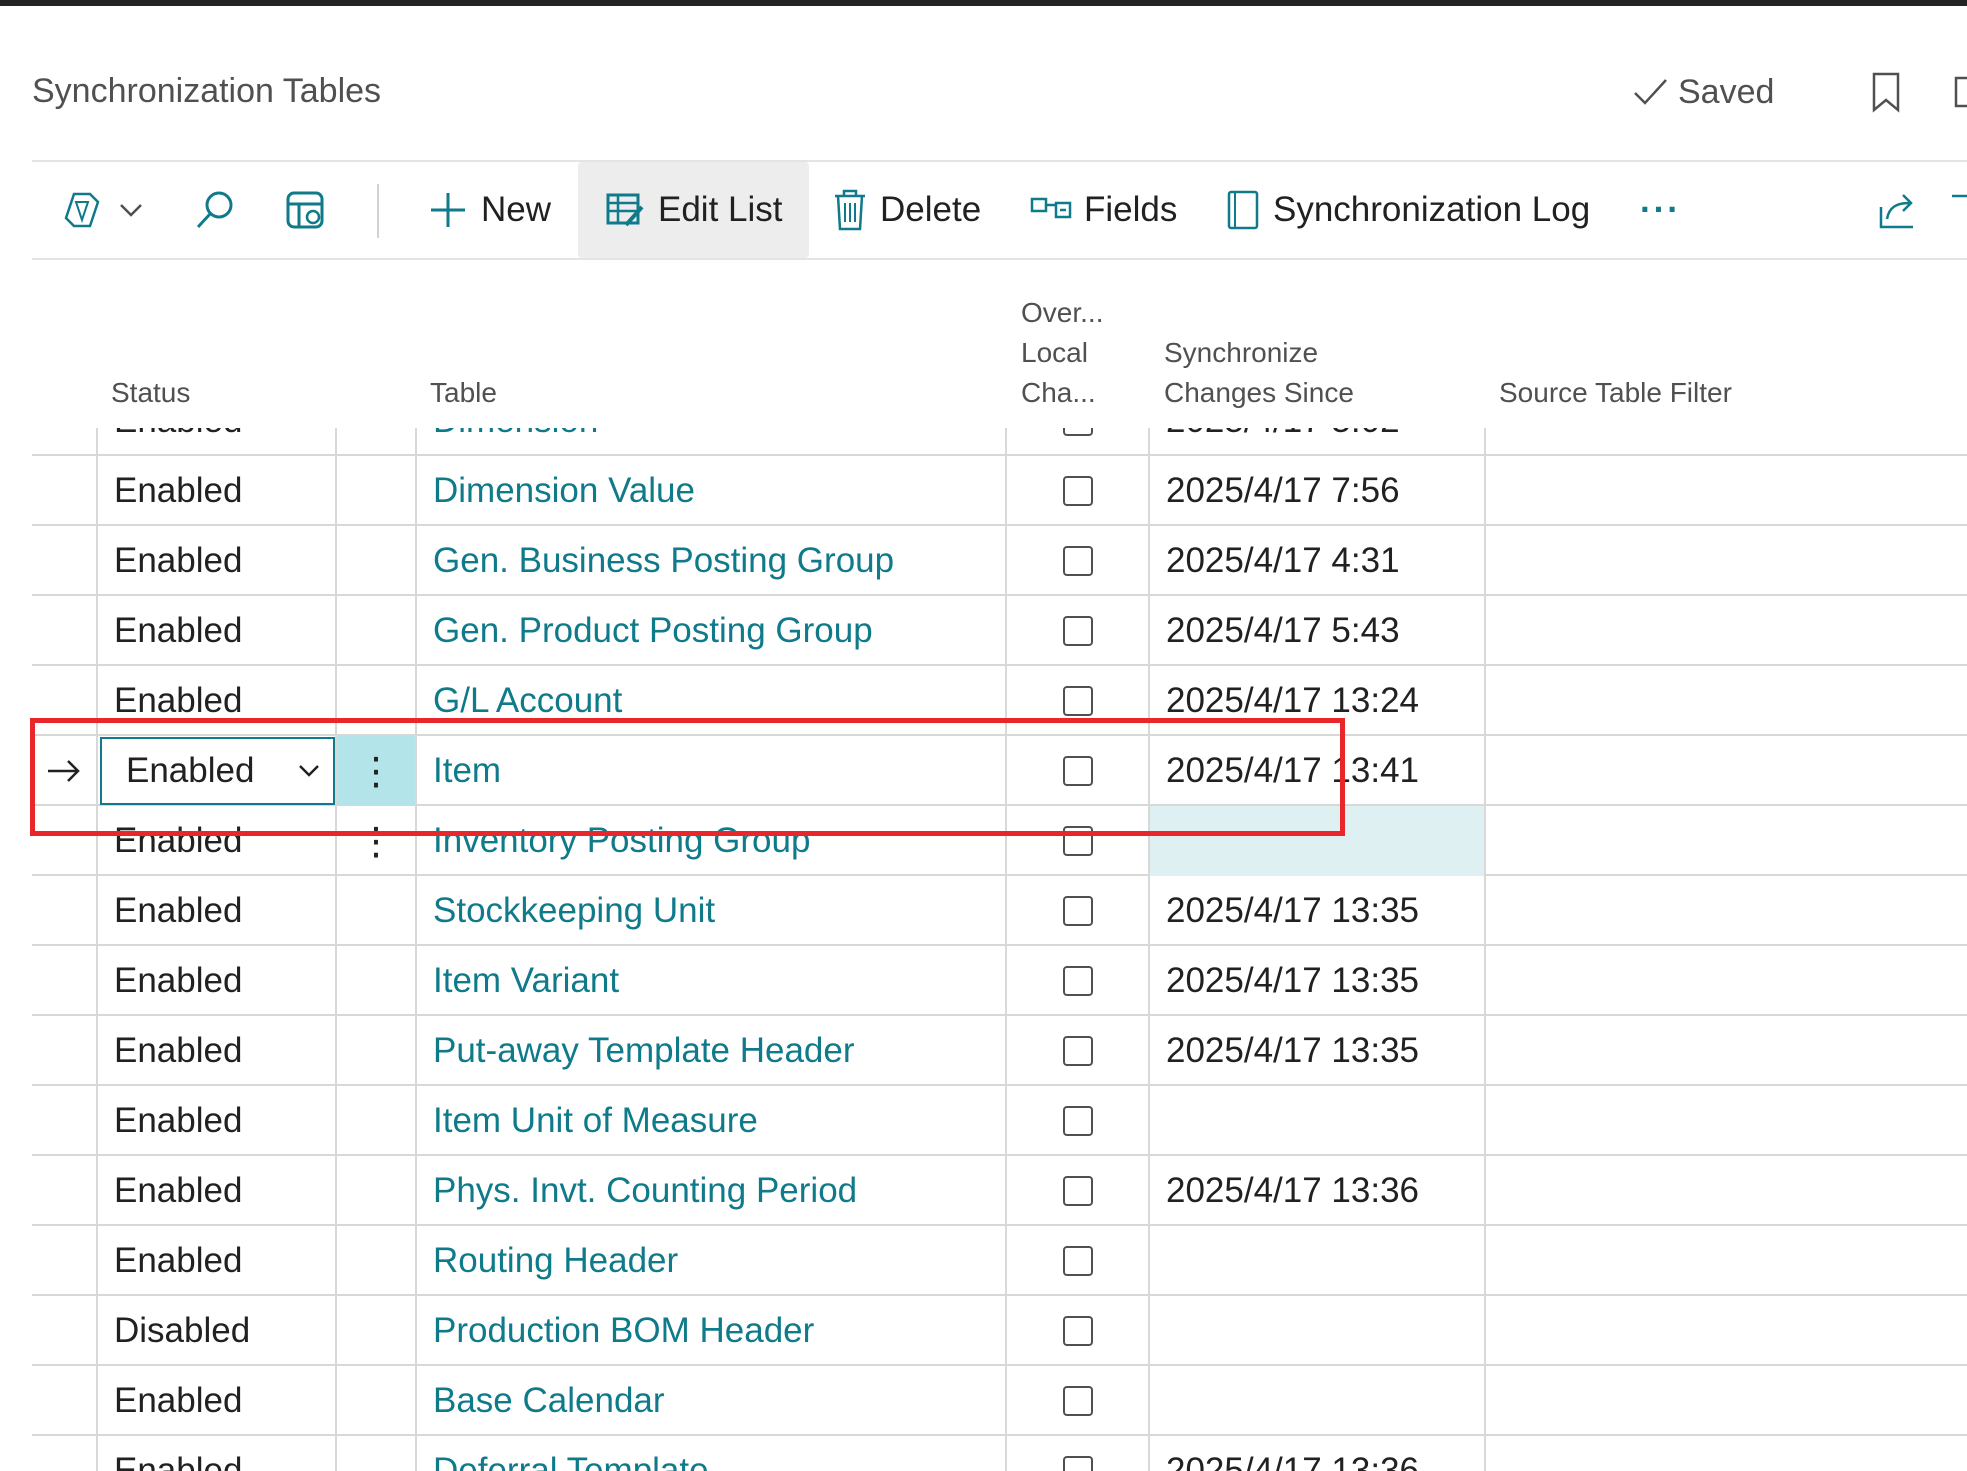  Describe the element at coordinates (712, 771) in the screenshot. I see `table-link: Item` at that location.